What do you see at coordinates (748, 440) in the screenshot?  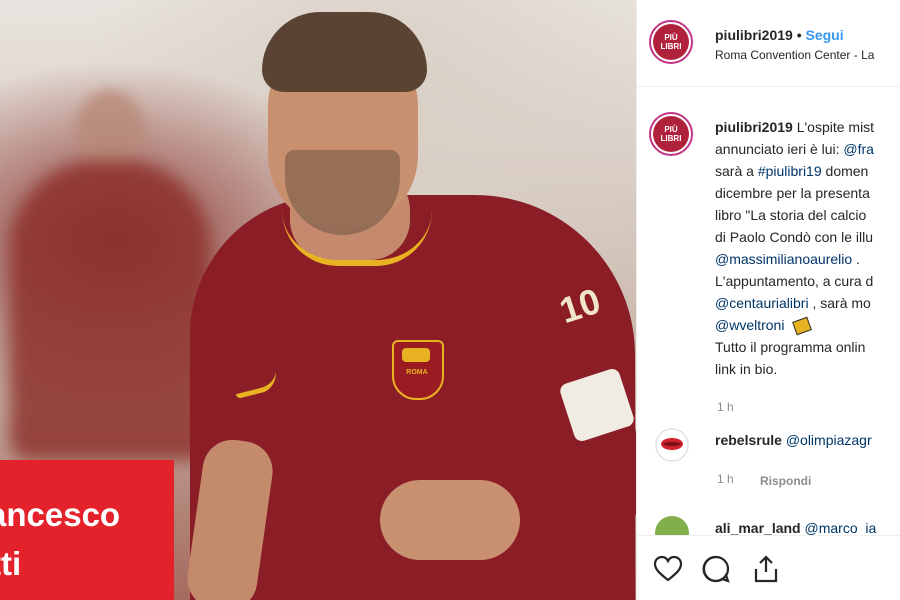 I see `comment-1-username: rebelsrule` at bounding box center [748, 440].